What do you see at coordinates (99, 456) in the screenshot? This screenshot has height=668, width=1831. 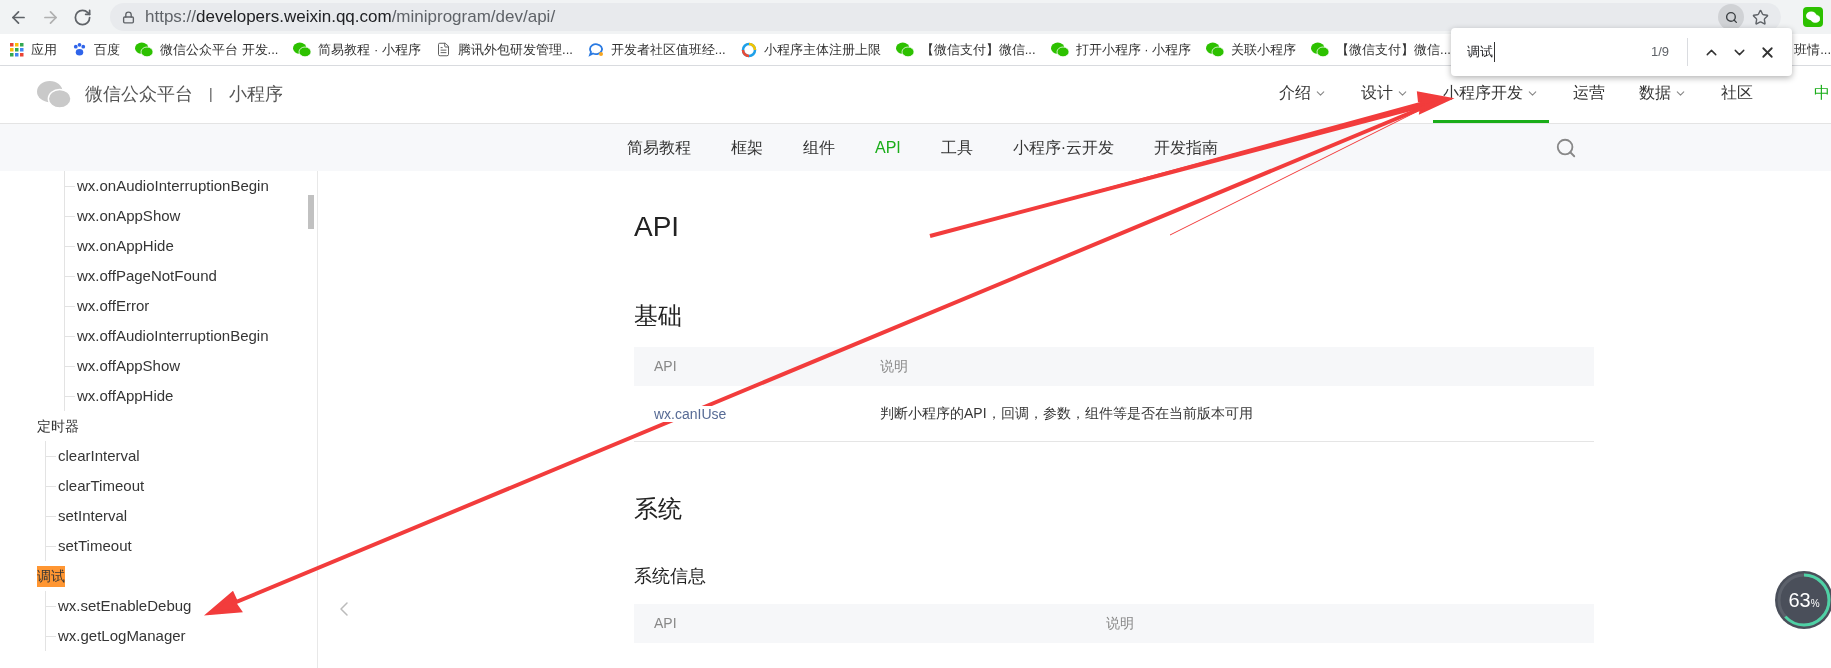 I see `sidebar-link: clearInterval` at bounding box center [99, 456].